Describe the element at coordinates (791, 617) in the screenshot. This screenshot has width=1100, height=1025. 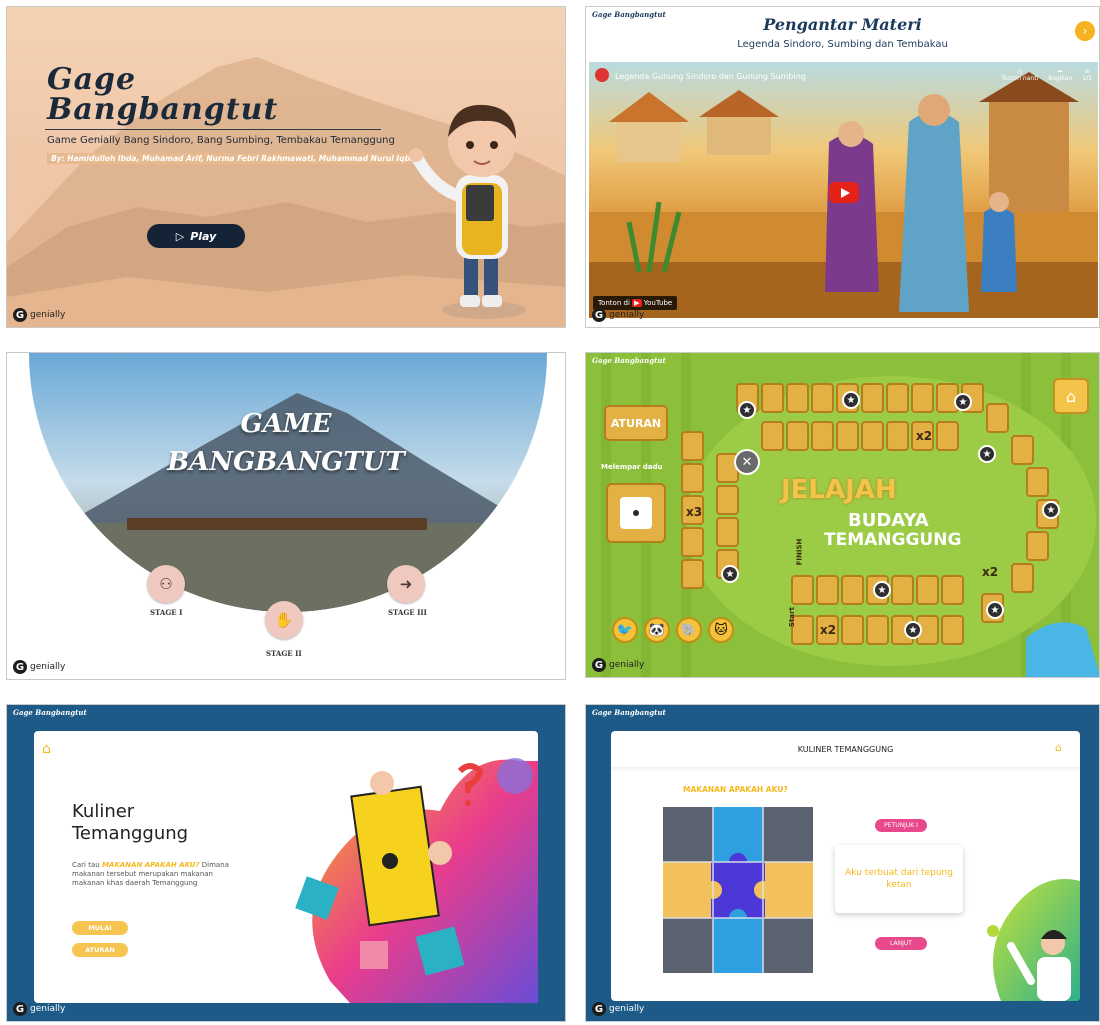
I see `start-label: Start` at that location.